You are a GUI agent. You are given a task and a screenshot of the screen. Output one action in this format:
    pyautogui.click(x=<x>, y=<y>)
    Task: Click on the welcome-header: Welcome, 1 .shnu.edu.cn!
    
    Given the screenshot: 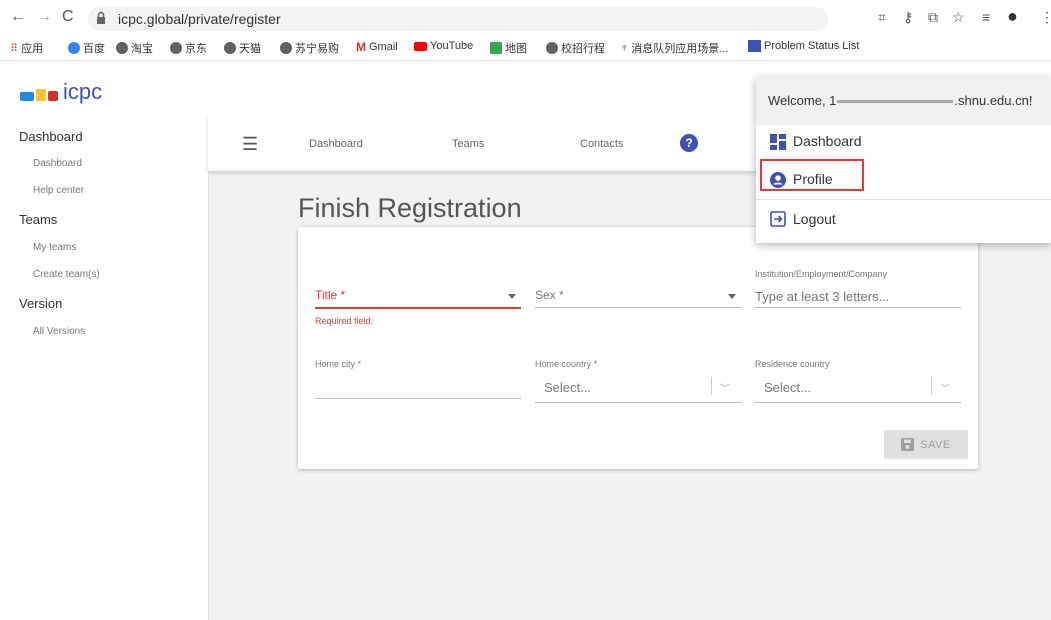 What is the action you would take?
    pyautogui.click(x=903, y=101)
    